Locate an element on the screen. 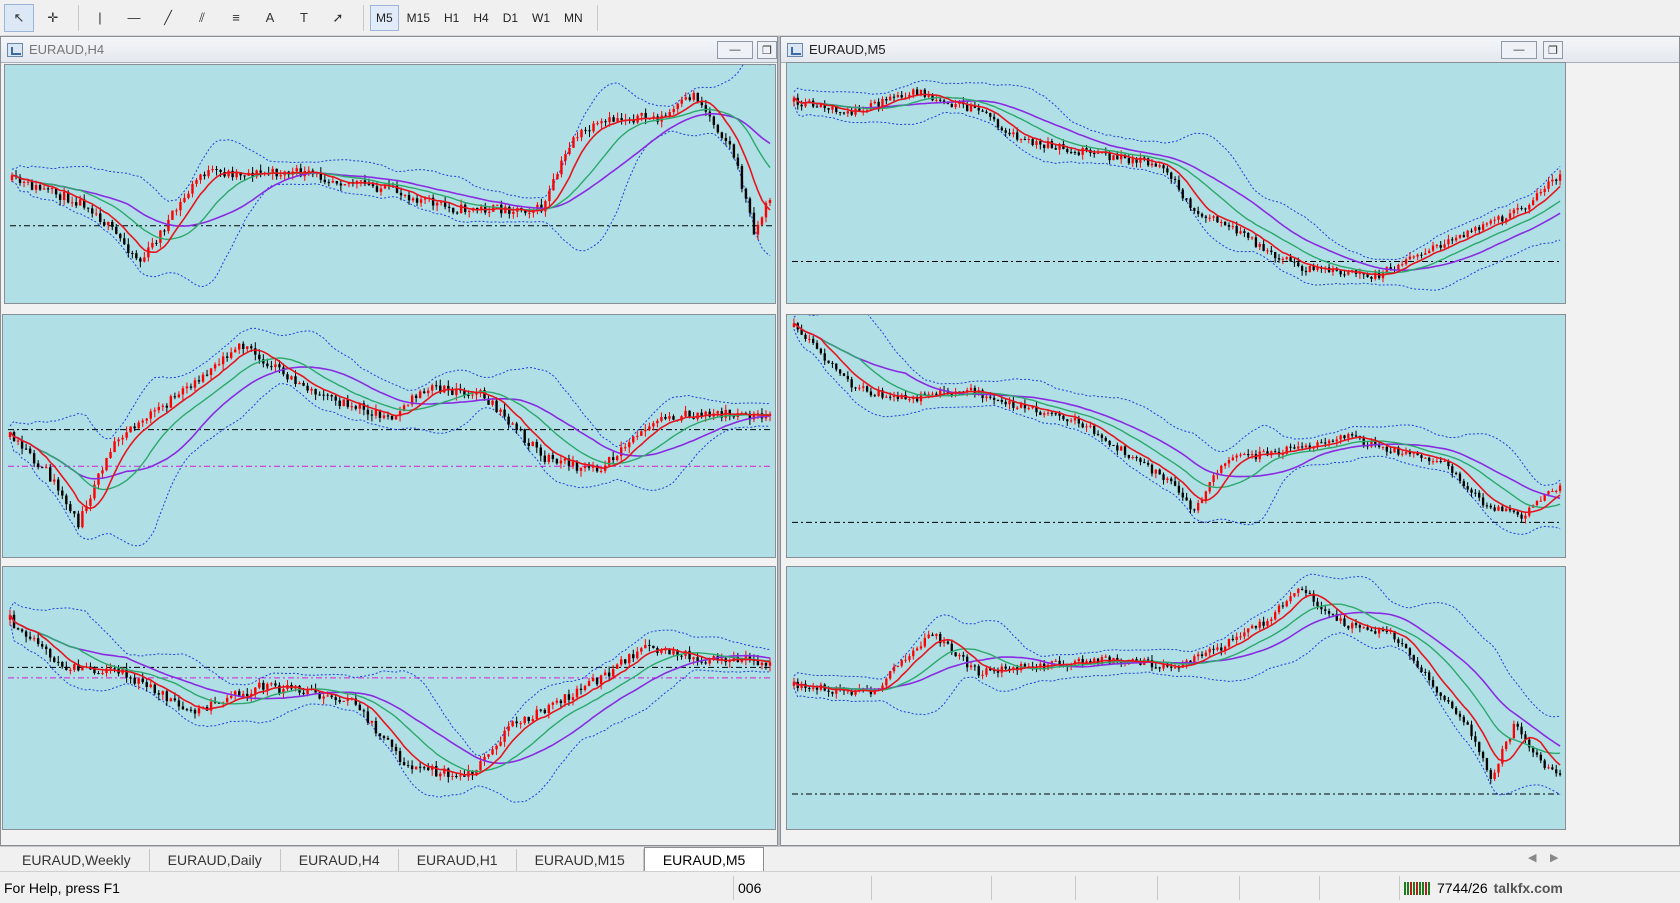  arrows-icon: ➚ is located at coordinates (338, 18).